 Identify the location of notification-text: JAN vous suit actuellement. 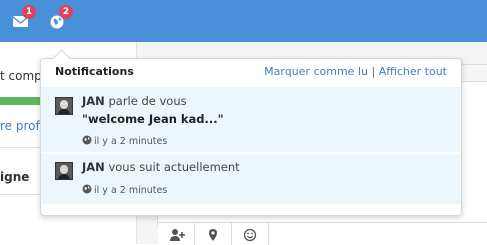
(161, 167).